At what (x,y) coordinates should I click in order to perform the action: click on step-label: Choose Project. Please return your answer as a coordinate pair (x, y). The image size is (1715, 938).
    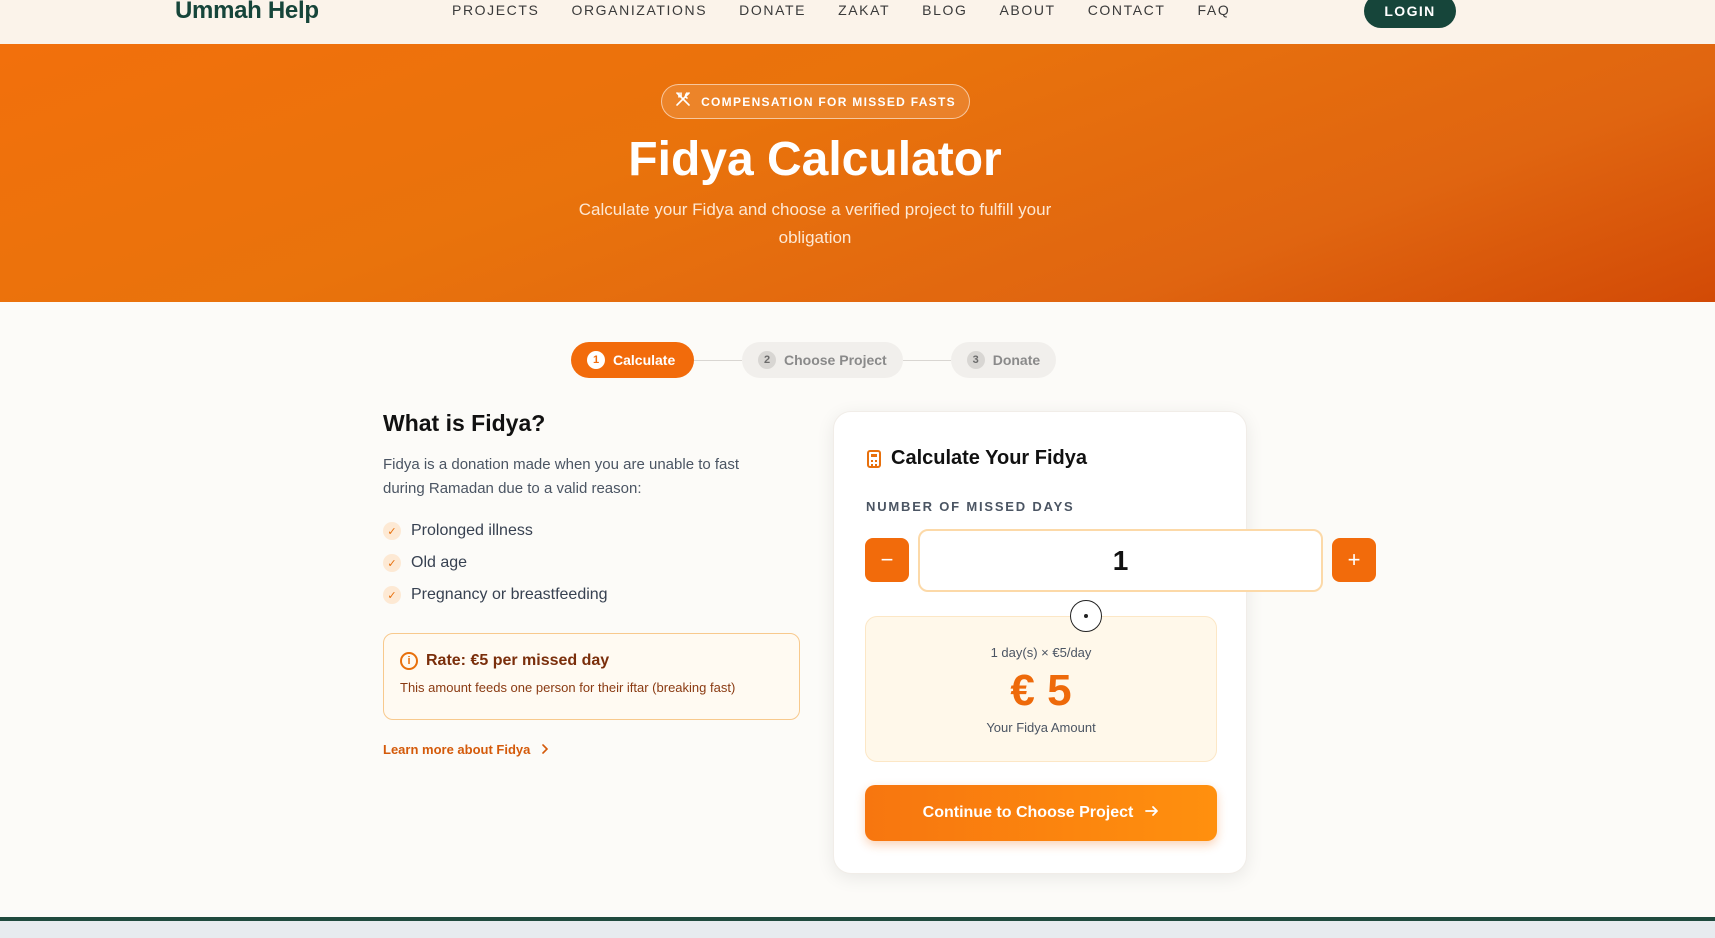
    Looking at the image, I should click on (835, 360).